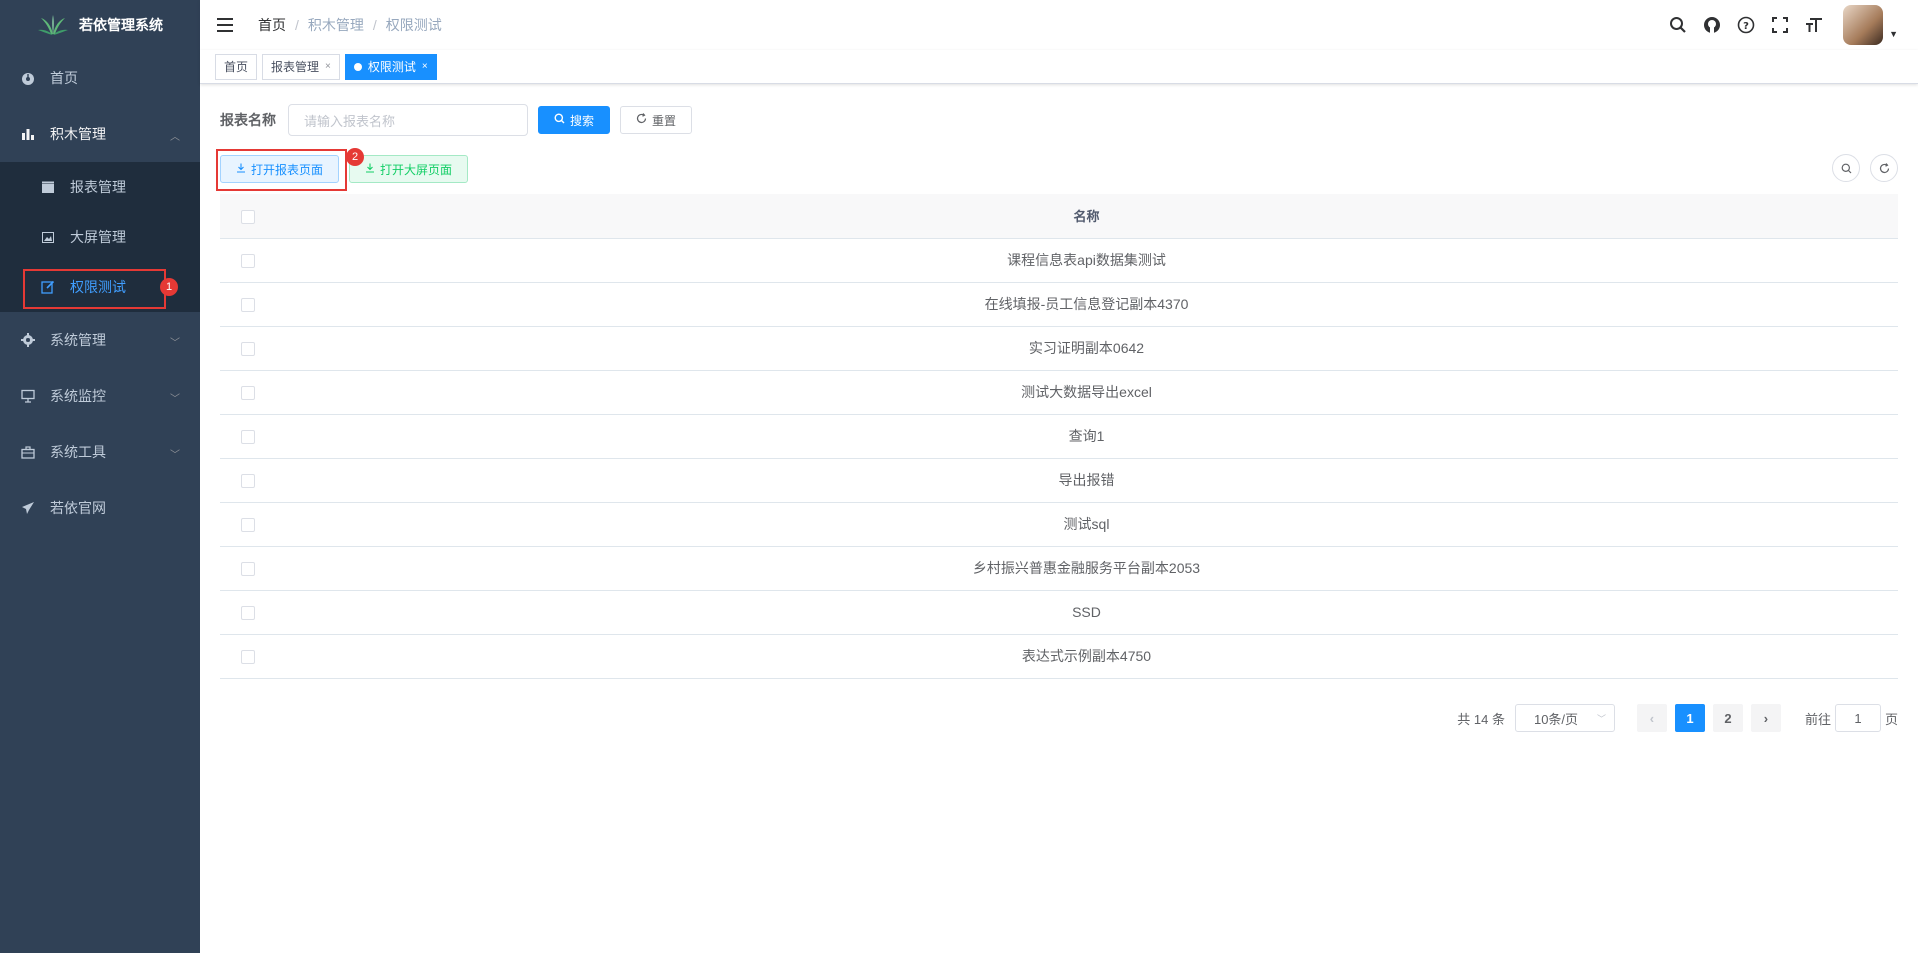 Image resolution: width=1918 pixels, height=953 pixels. What do you see at coordinates (175, 455) in the screenshot?
I see `chevron-down-icon: ﹀` at bounding box center [175, 455].